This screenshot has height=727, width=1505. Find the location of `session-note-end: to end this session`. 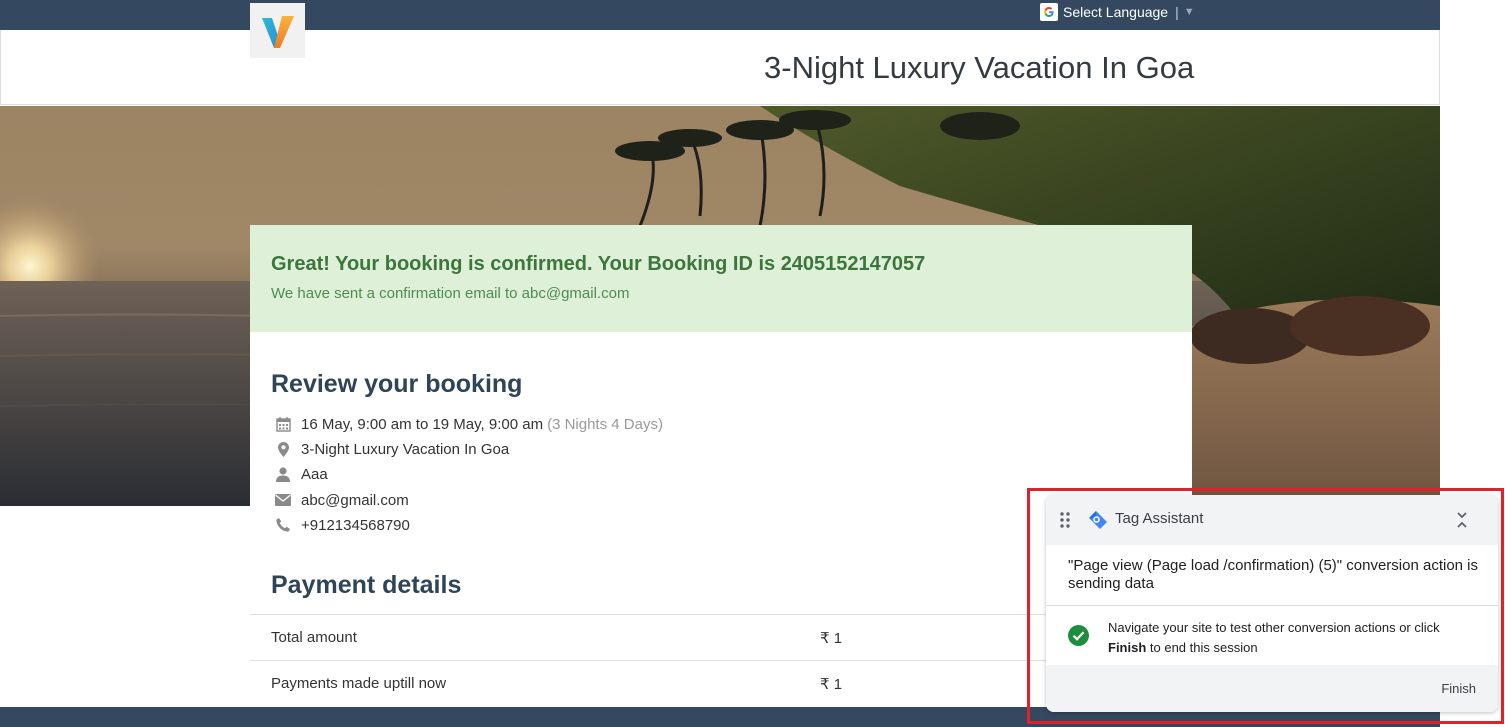

session-note-end: to end this session is located at coordinates (1202, 647).